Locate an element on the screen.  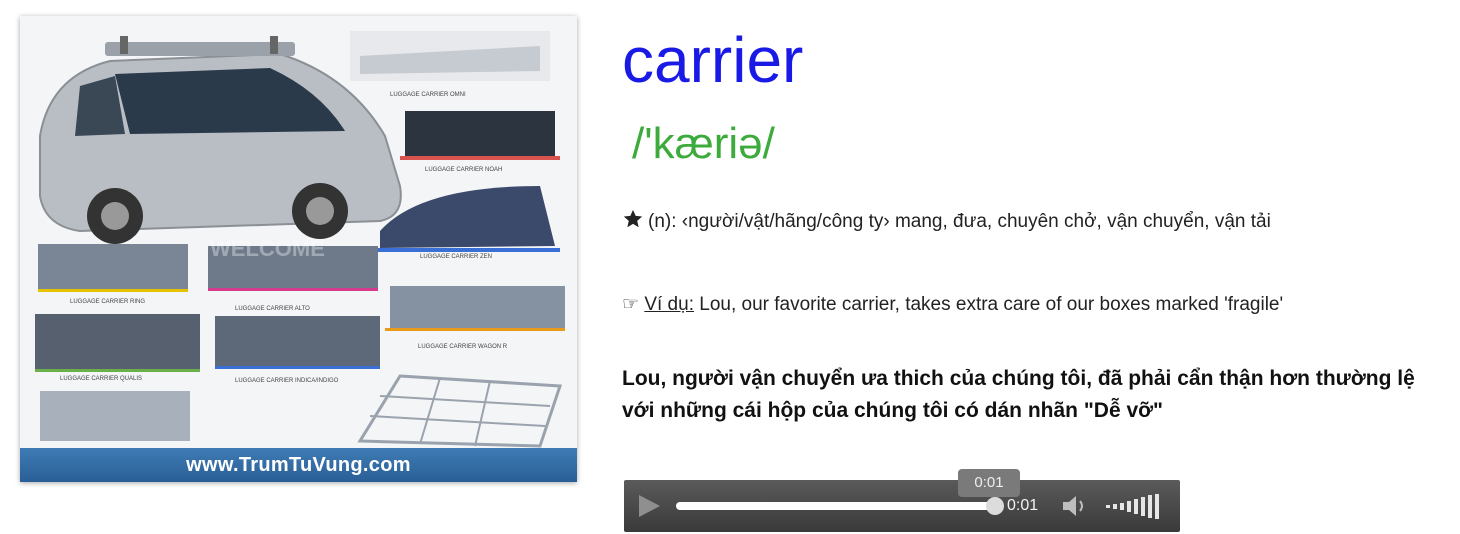
product-label: LUGGAGE CARRIER RING is located at coordinates (107, 302).